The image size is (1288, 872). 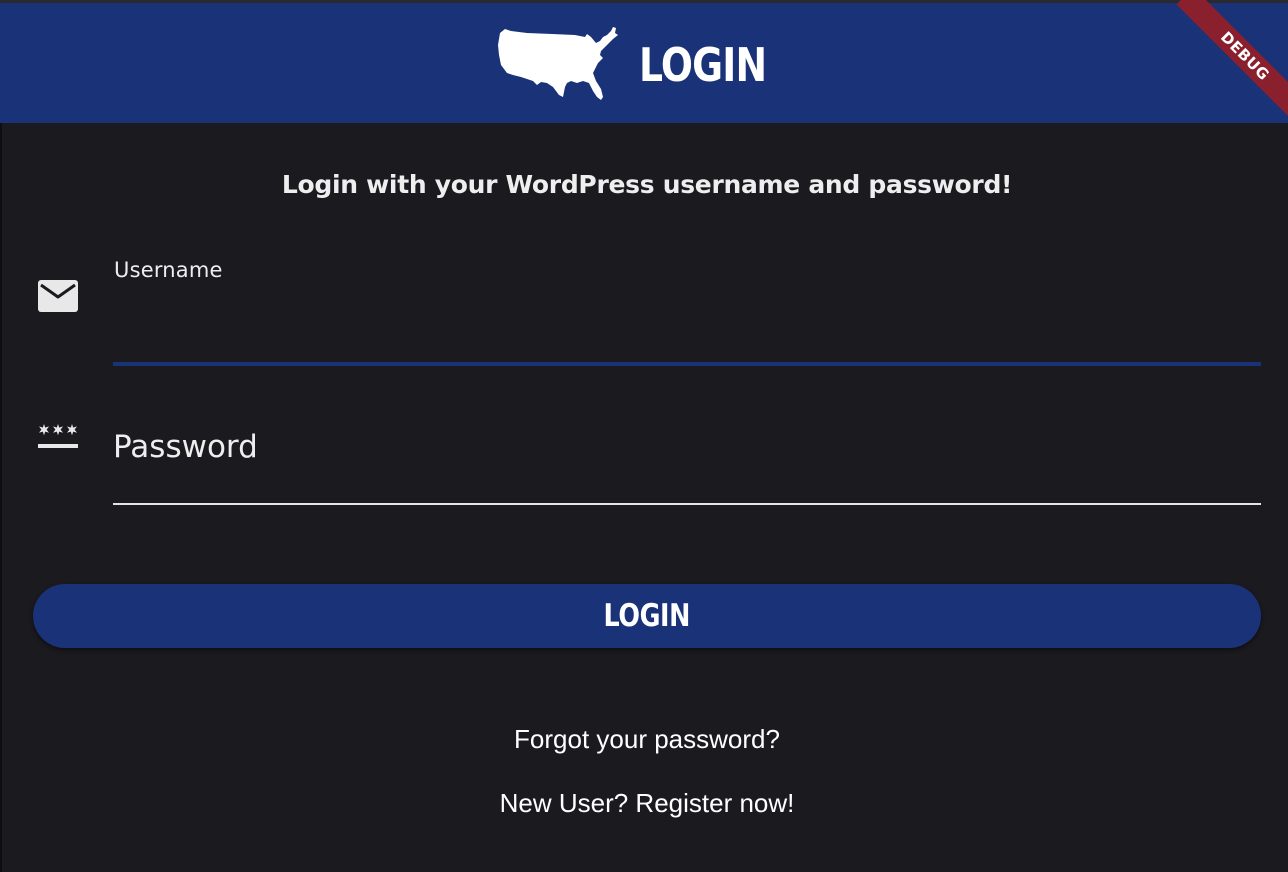 I want to click on app-bar: LOGIN, so click(x=644, y=63).